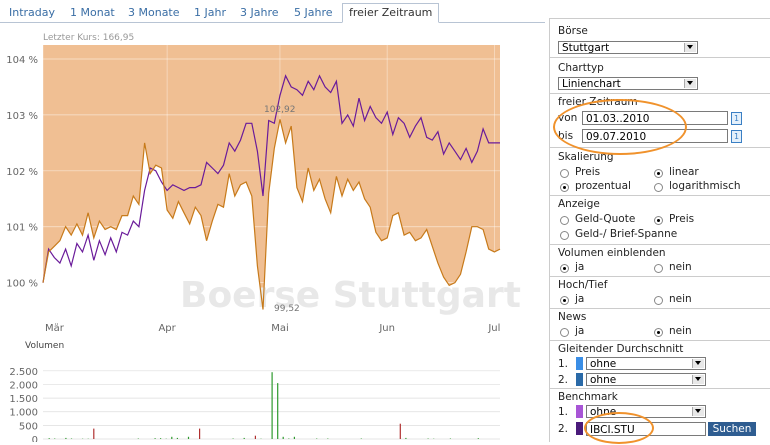 This screenshot has height=445, width=770. I want to click on benchmark-title: Benchmark, so click(588, 397).